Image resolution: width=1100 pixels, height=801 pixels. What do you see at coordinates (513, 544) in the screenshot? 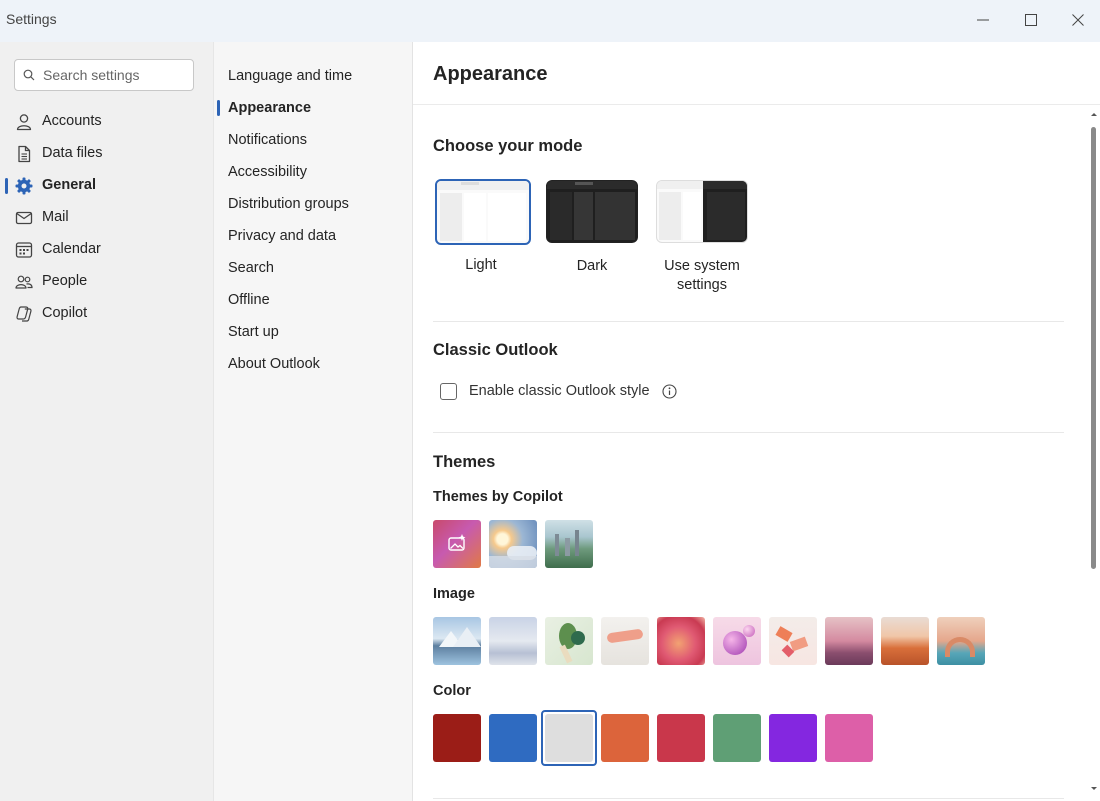
I see `theme-copilot-sky` at bounding box center [513, 544].